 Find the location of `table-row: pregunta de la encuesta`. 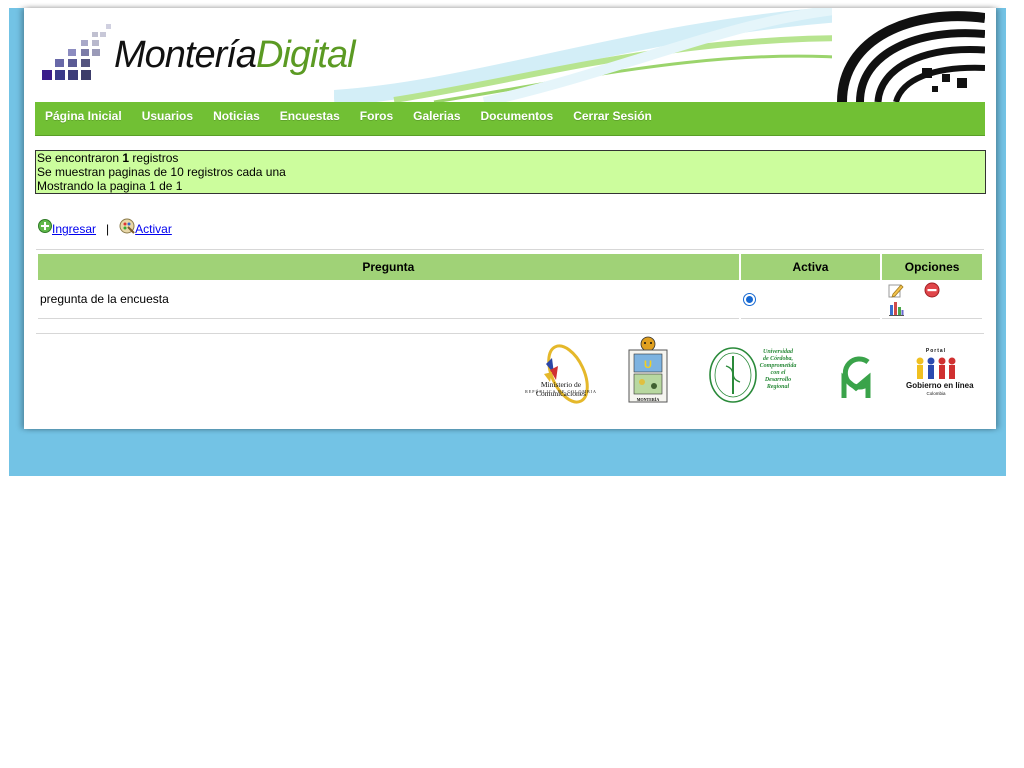

table-row: pregunta de la encuesta is located at coordinates (510, 299).